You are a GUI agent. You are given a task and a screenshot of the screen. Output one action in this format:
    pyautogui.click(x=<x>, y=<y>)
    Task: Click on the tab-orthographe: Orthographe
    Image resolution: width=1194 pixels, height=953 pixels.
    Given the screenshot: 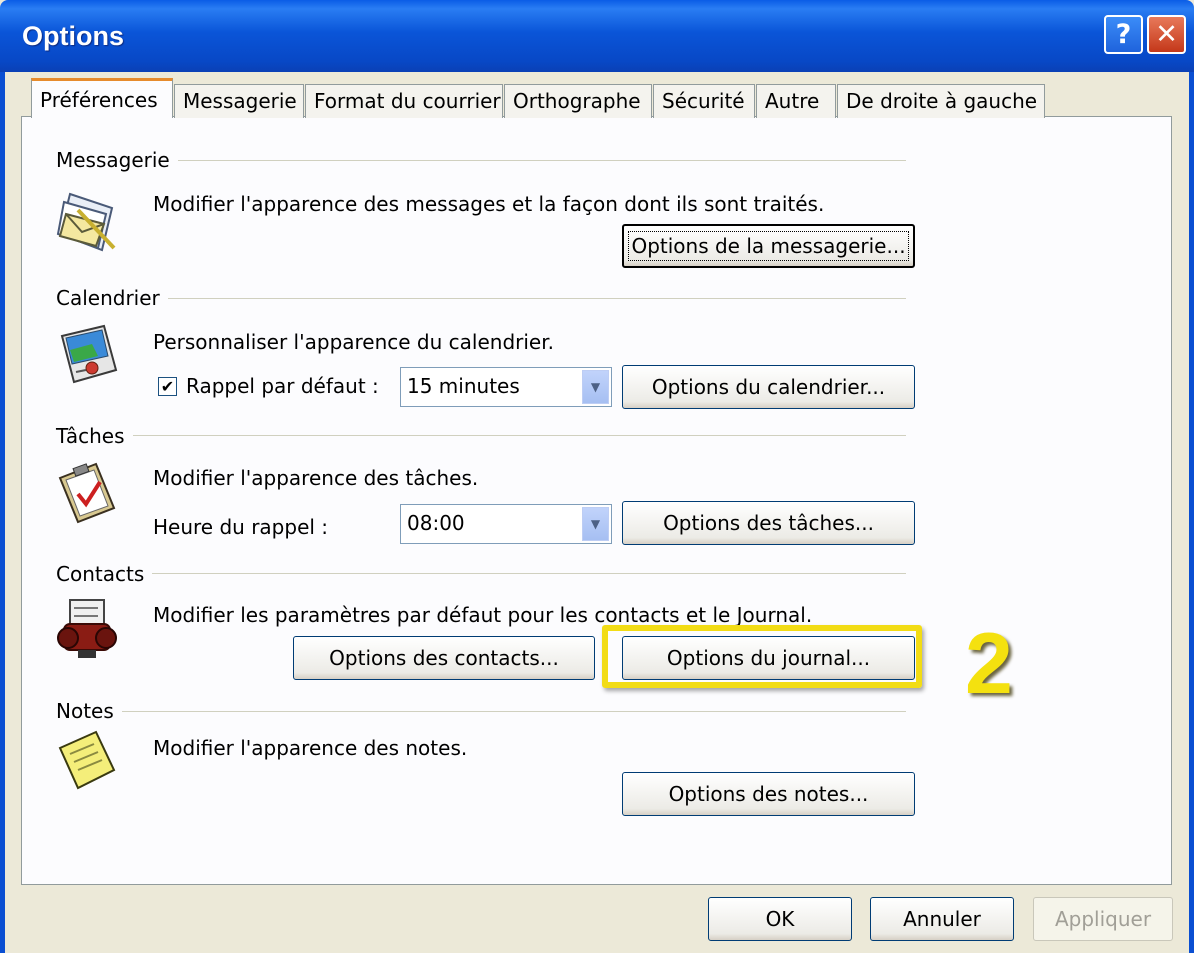 What is the action you would take?
    pyautogui.click(x=578, y=101)
    